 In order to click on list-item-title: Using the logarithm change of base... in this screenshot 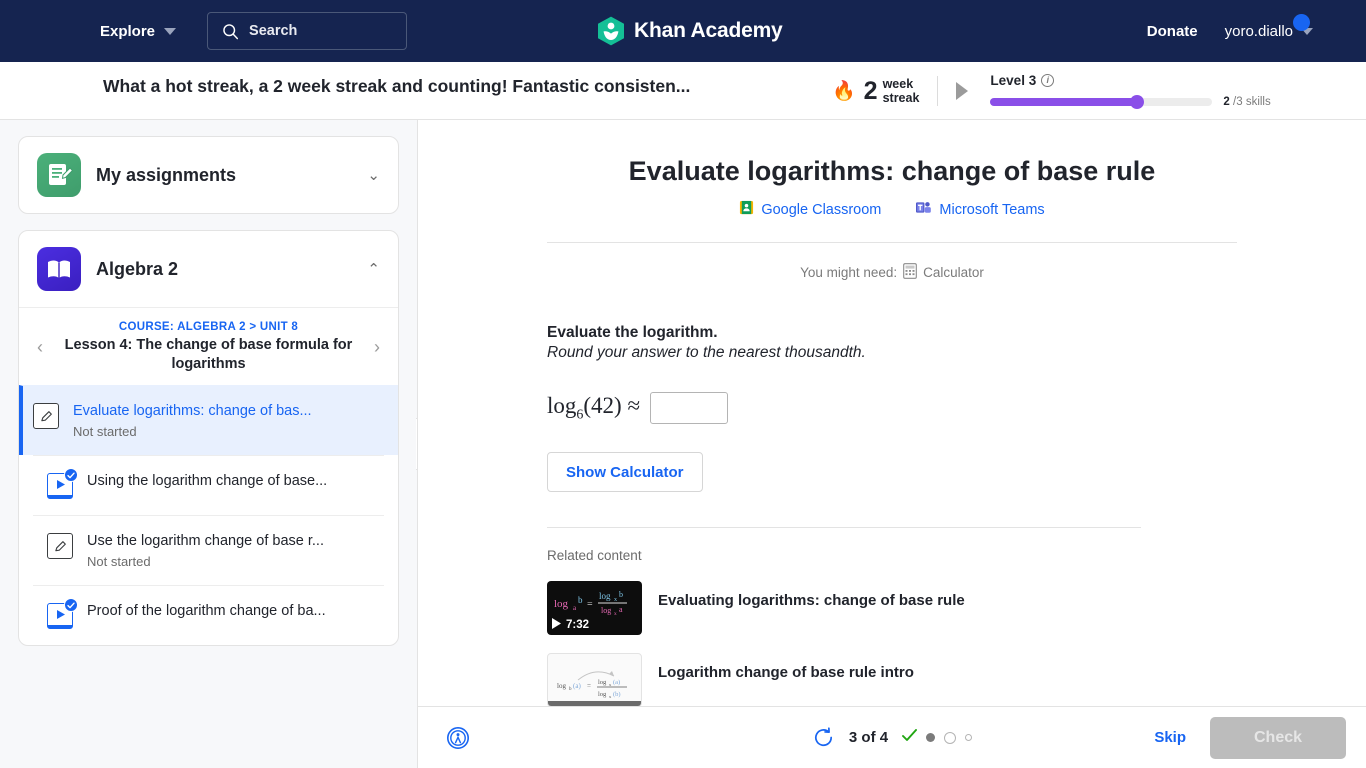, I will do `click(207, 481)`.